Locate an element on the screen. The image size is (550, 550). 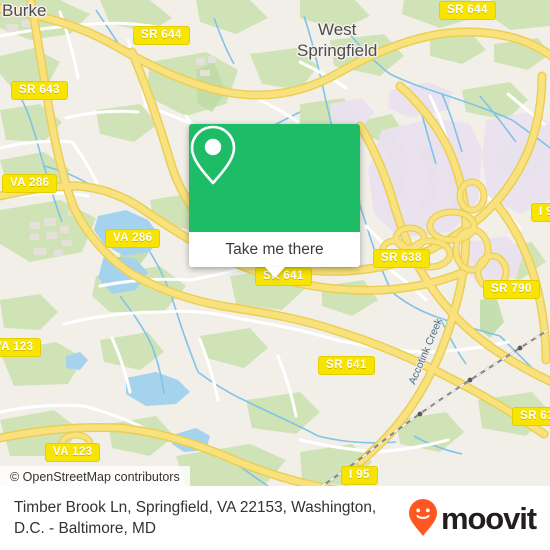
map-pin-icon is located at coordinates (213, 155).